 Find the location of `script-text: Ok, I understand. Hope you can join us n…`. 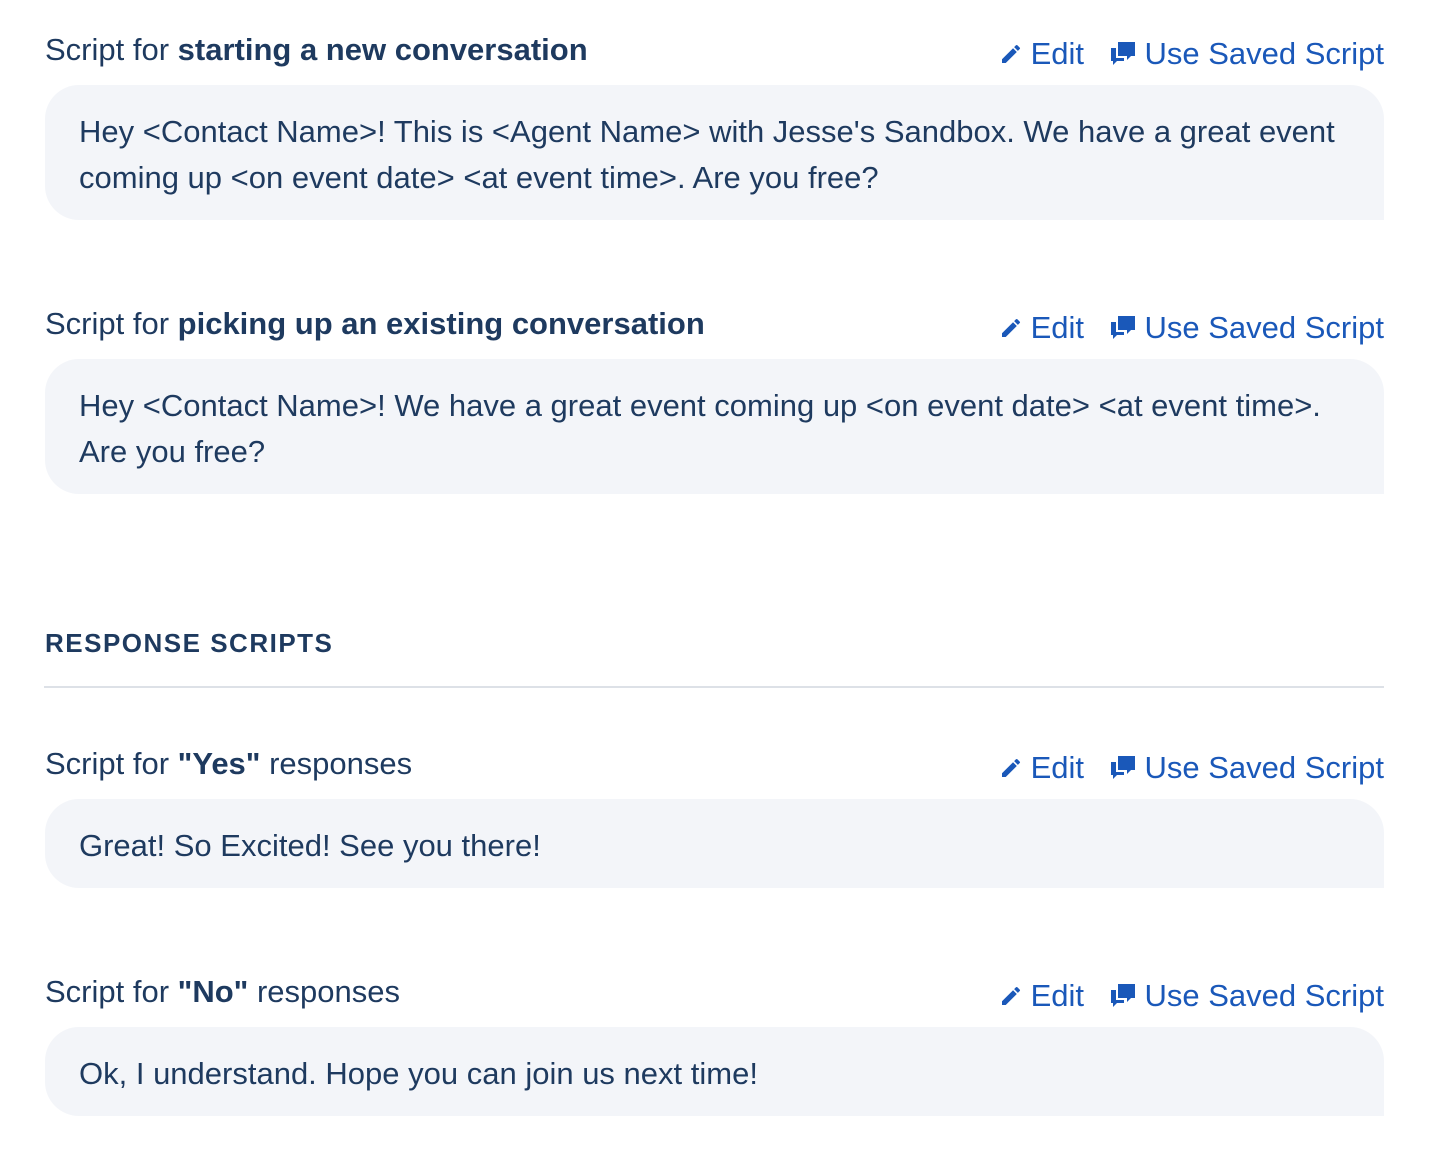

script-text: Ok, I understand. Hope you can join us n… is located at coordinates (418, 1073).